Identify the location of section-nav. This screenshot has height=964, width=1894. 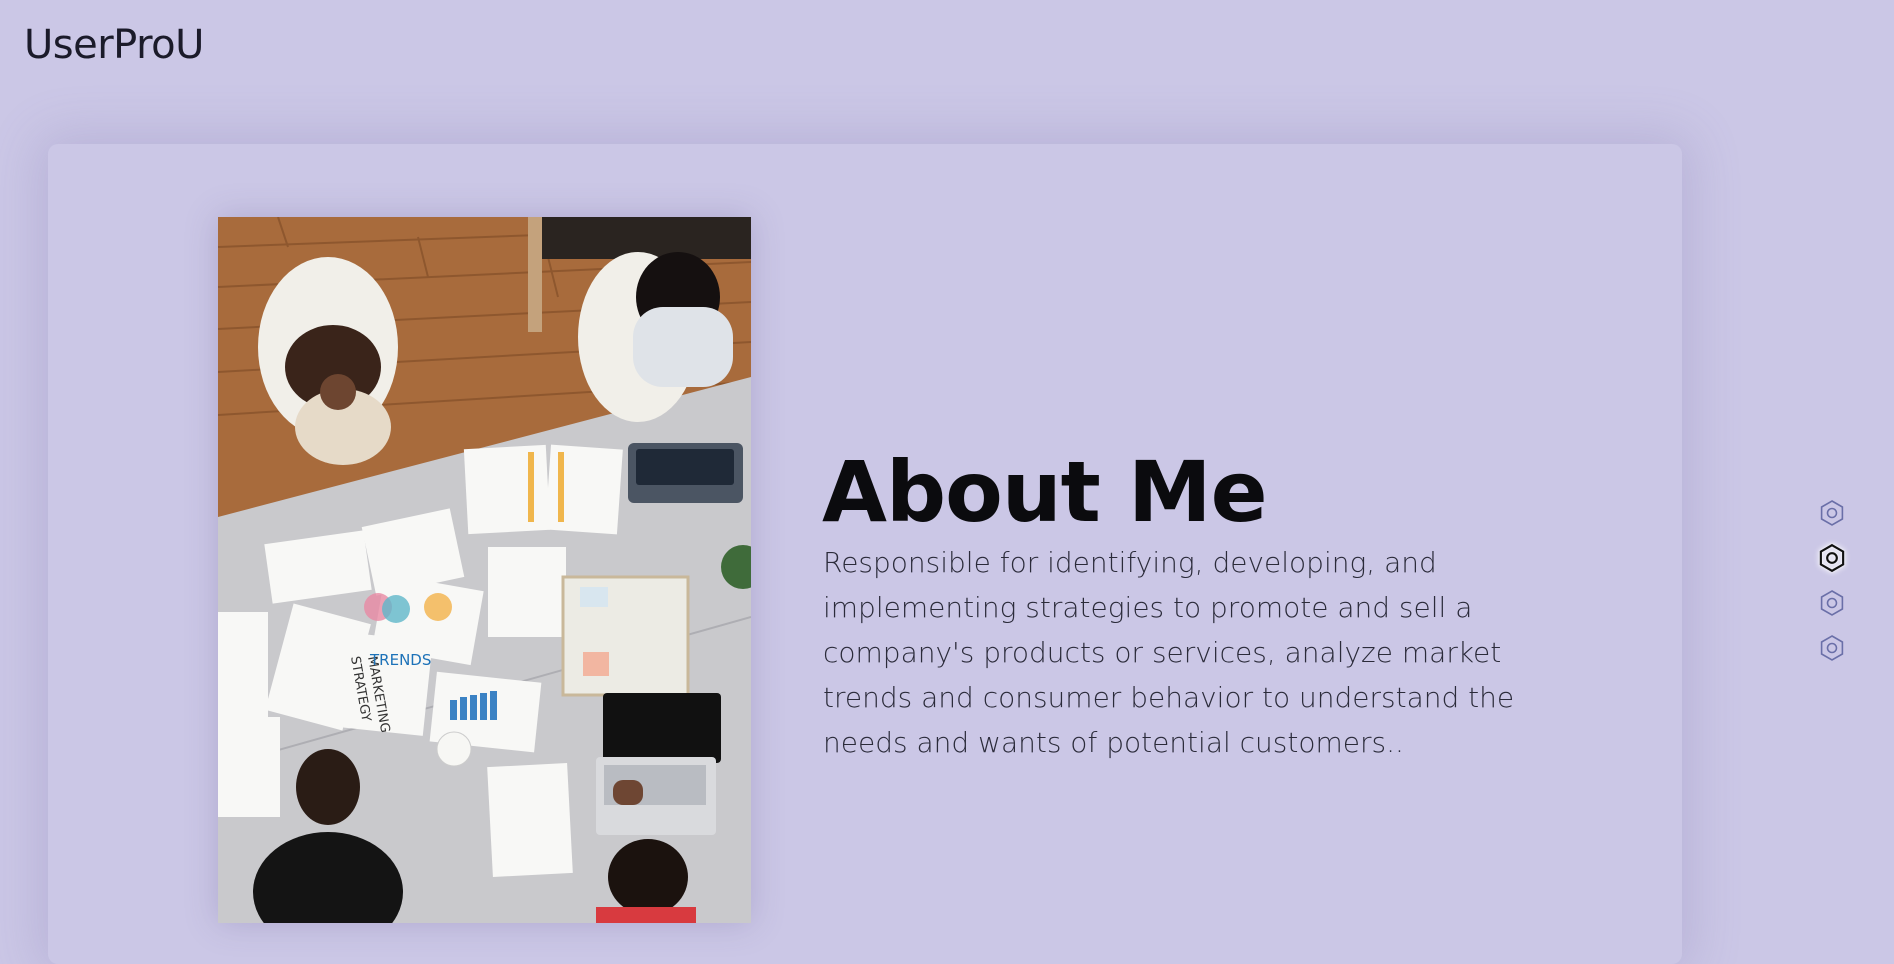
(1832, 587).